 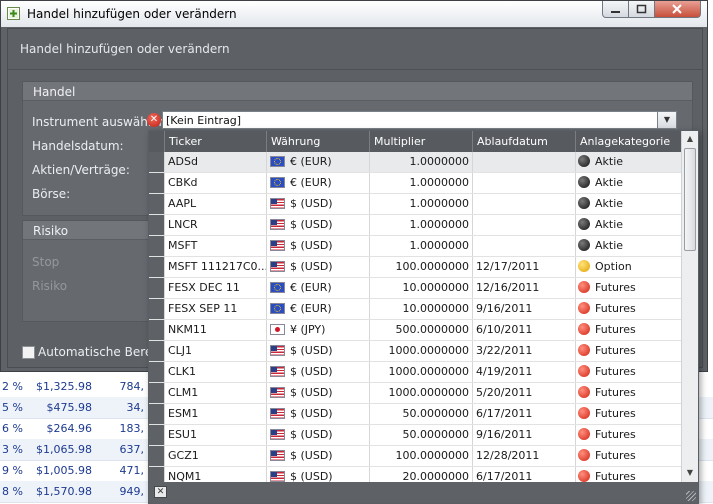 What do you see at coordinates (678, 9) in the screenshot?
I see `close-button` at bounding box center [678, 9].